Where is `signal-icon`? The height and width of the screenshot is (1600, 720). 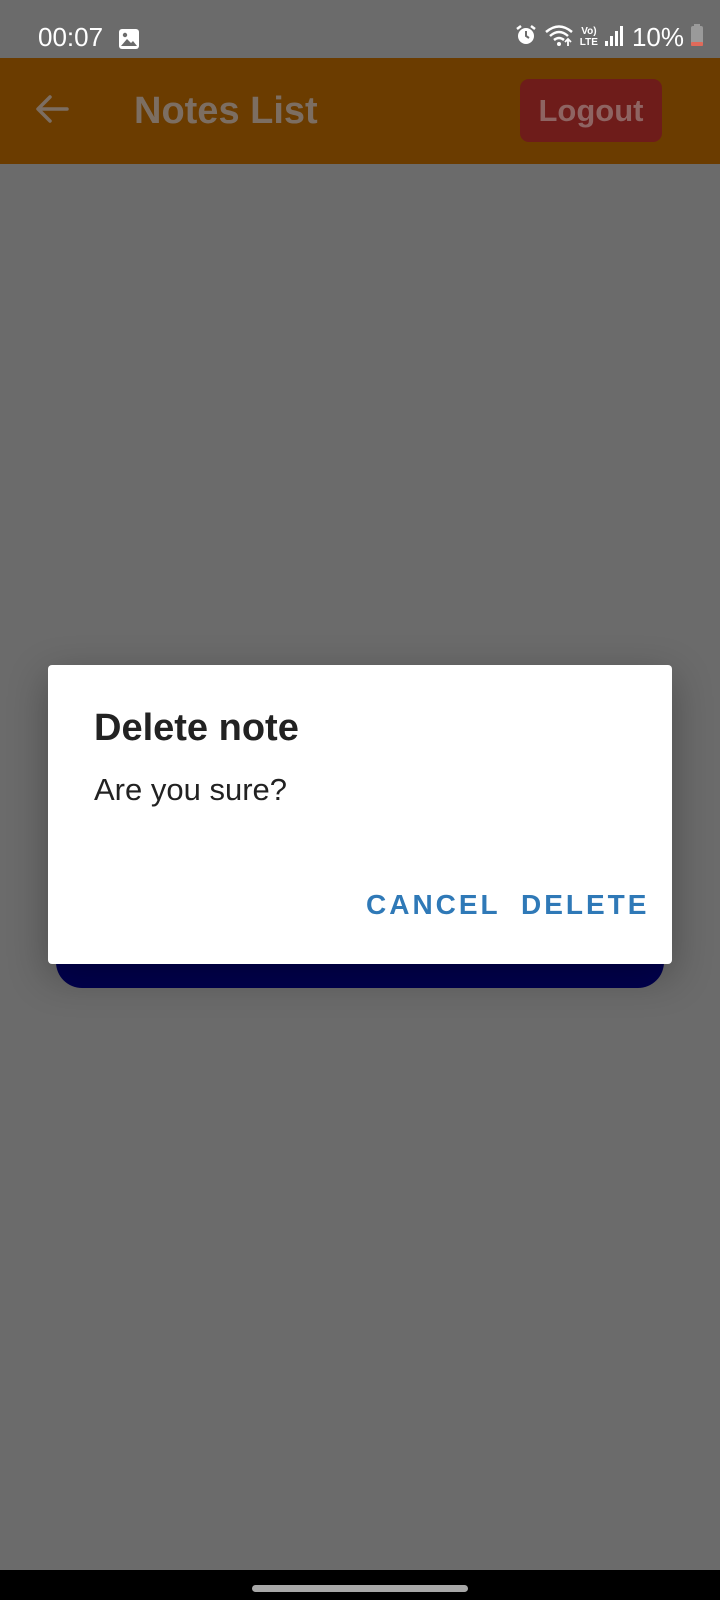 signal-icon is located at coordinates (615, 37).